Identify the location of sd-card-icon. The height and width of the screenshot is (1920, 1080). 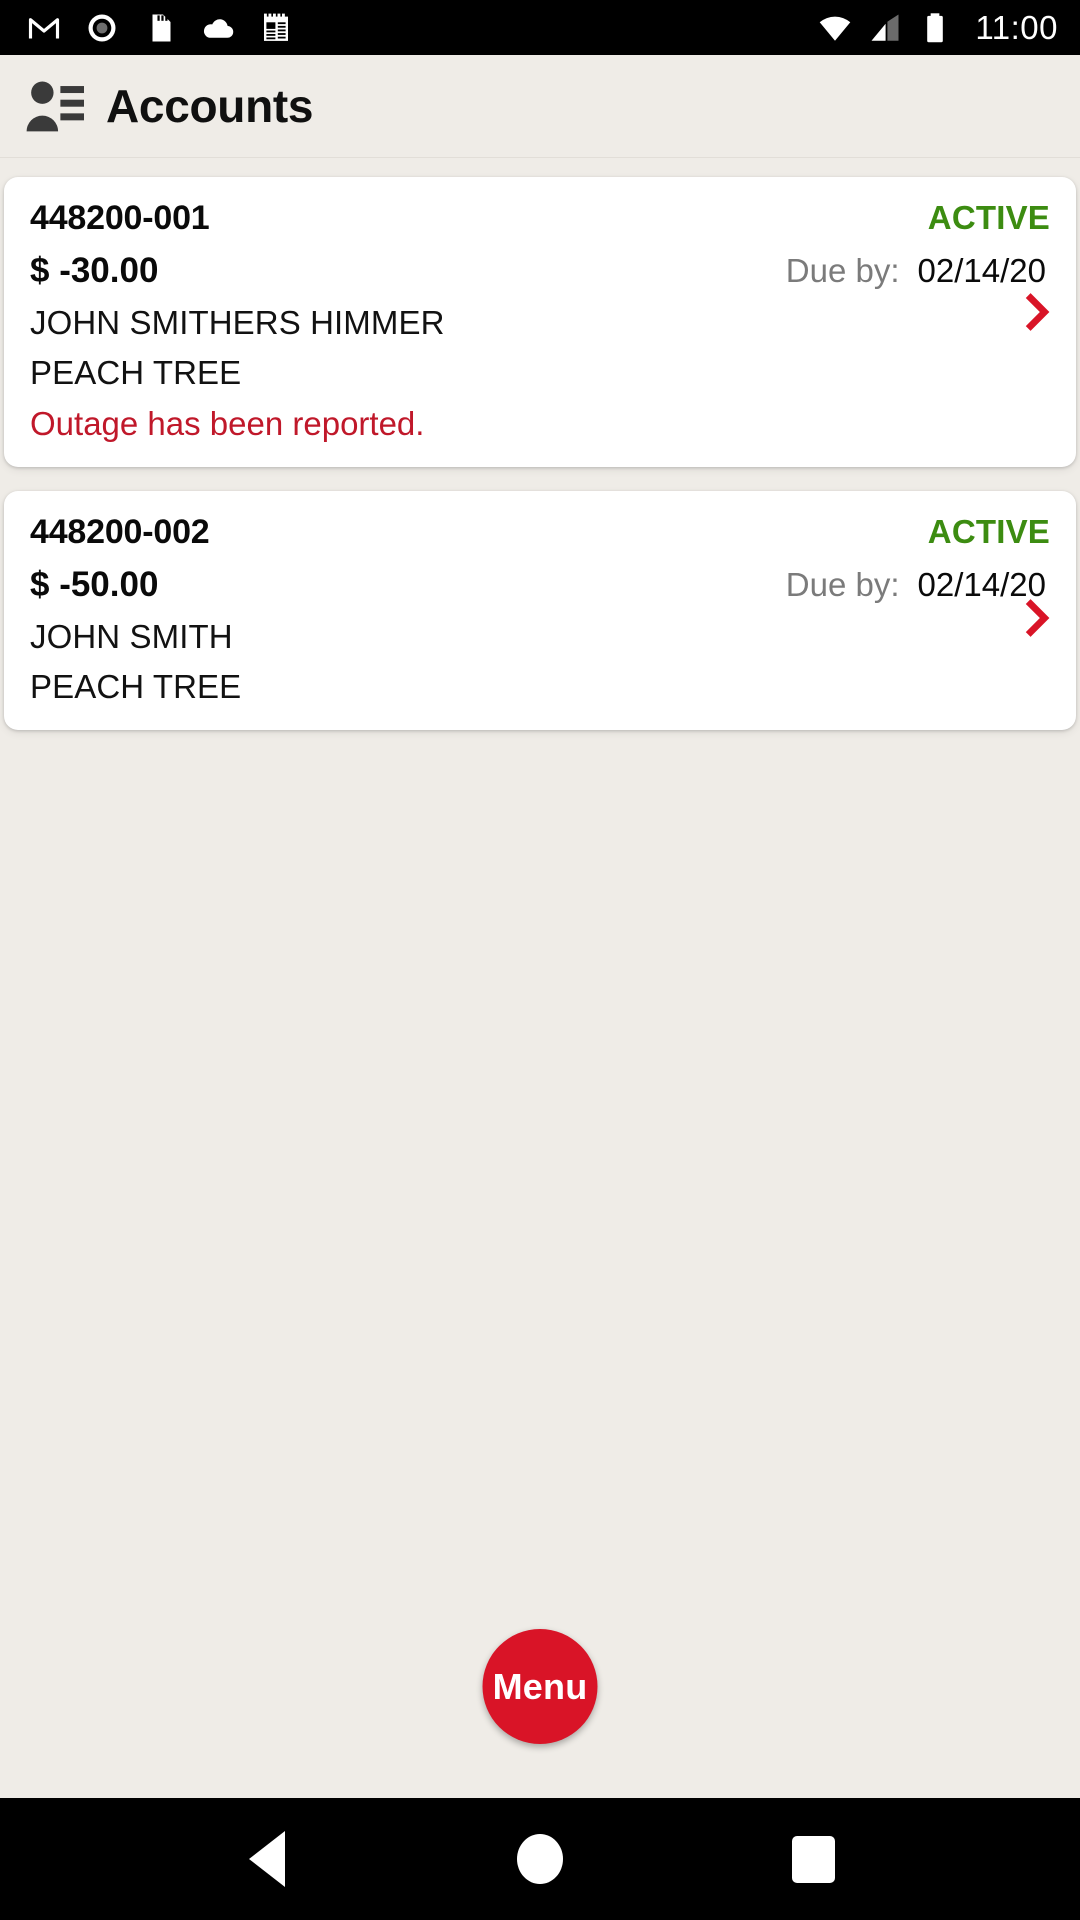
(161, 27).